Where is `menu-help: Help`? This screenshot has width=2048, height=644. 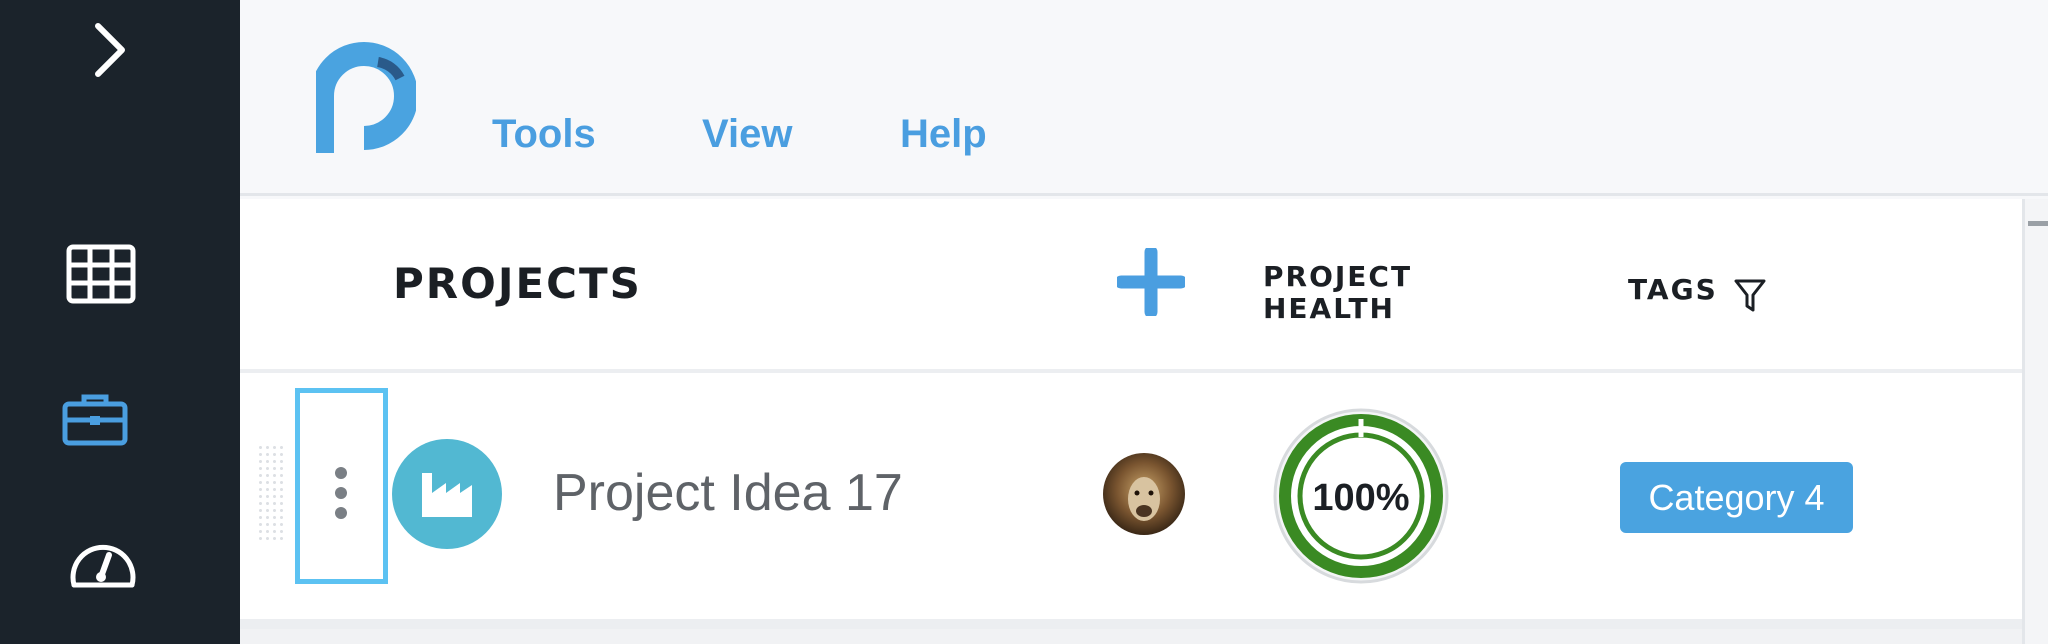 menu-help: Help is located at coordinates (943, 134).